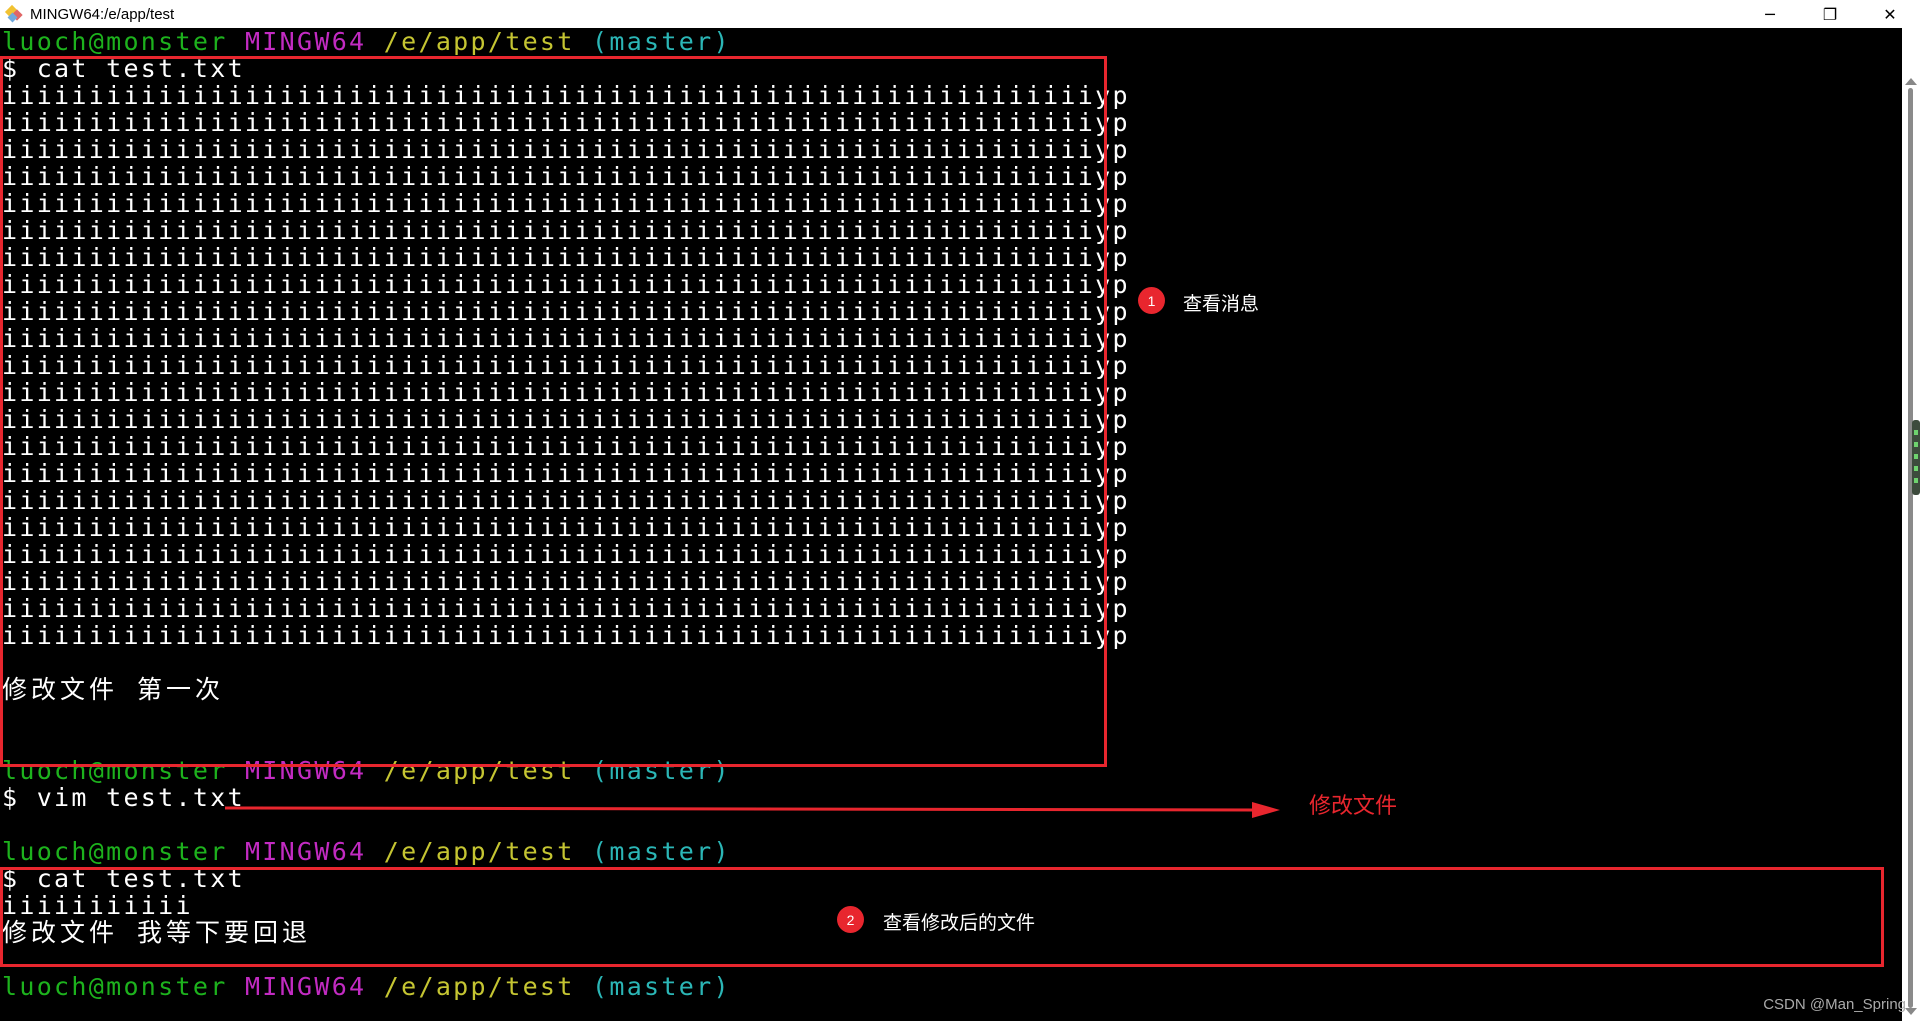 The width and height of the screenshot is (1920, 1021). Describe the element at coordinates (1151, 300) in the screenshot. I see `annotation-badge-1: 1` at that location.